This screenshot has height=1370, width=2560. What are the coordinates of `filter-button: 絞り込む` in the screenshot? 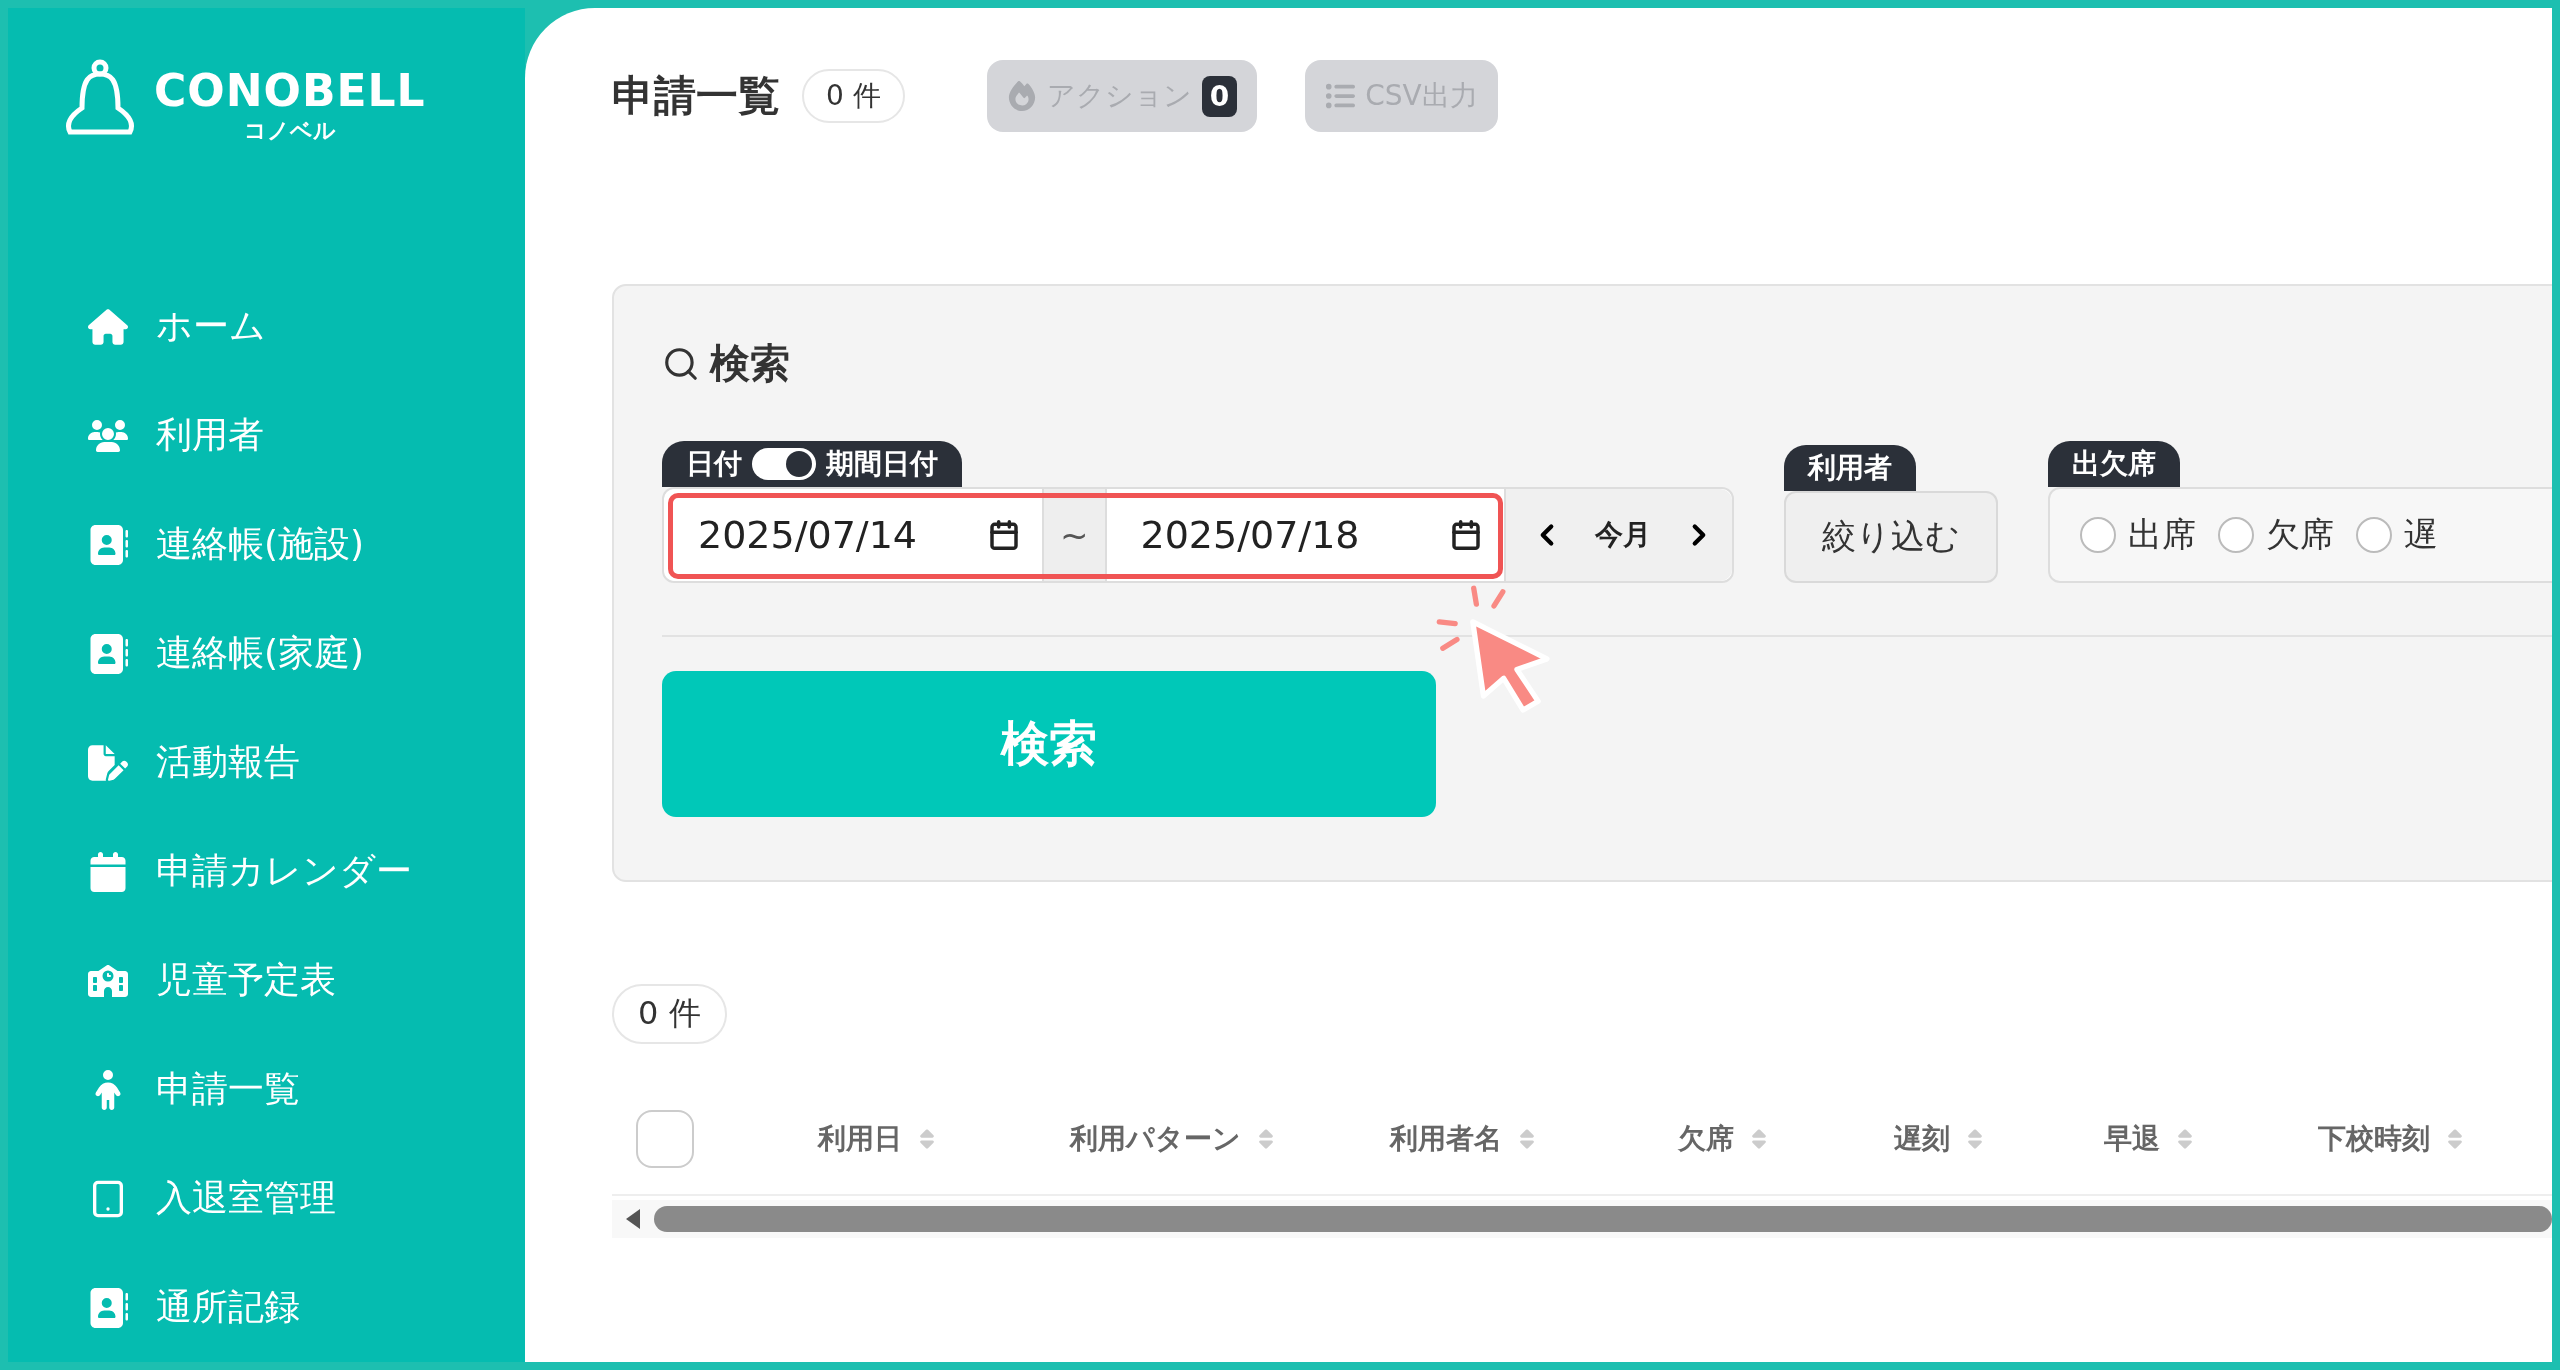 It's located at (1890, 537).